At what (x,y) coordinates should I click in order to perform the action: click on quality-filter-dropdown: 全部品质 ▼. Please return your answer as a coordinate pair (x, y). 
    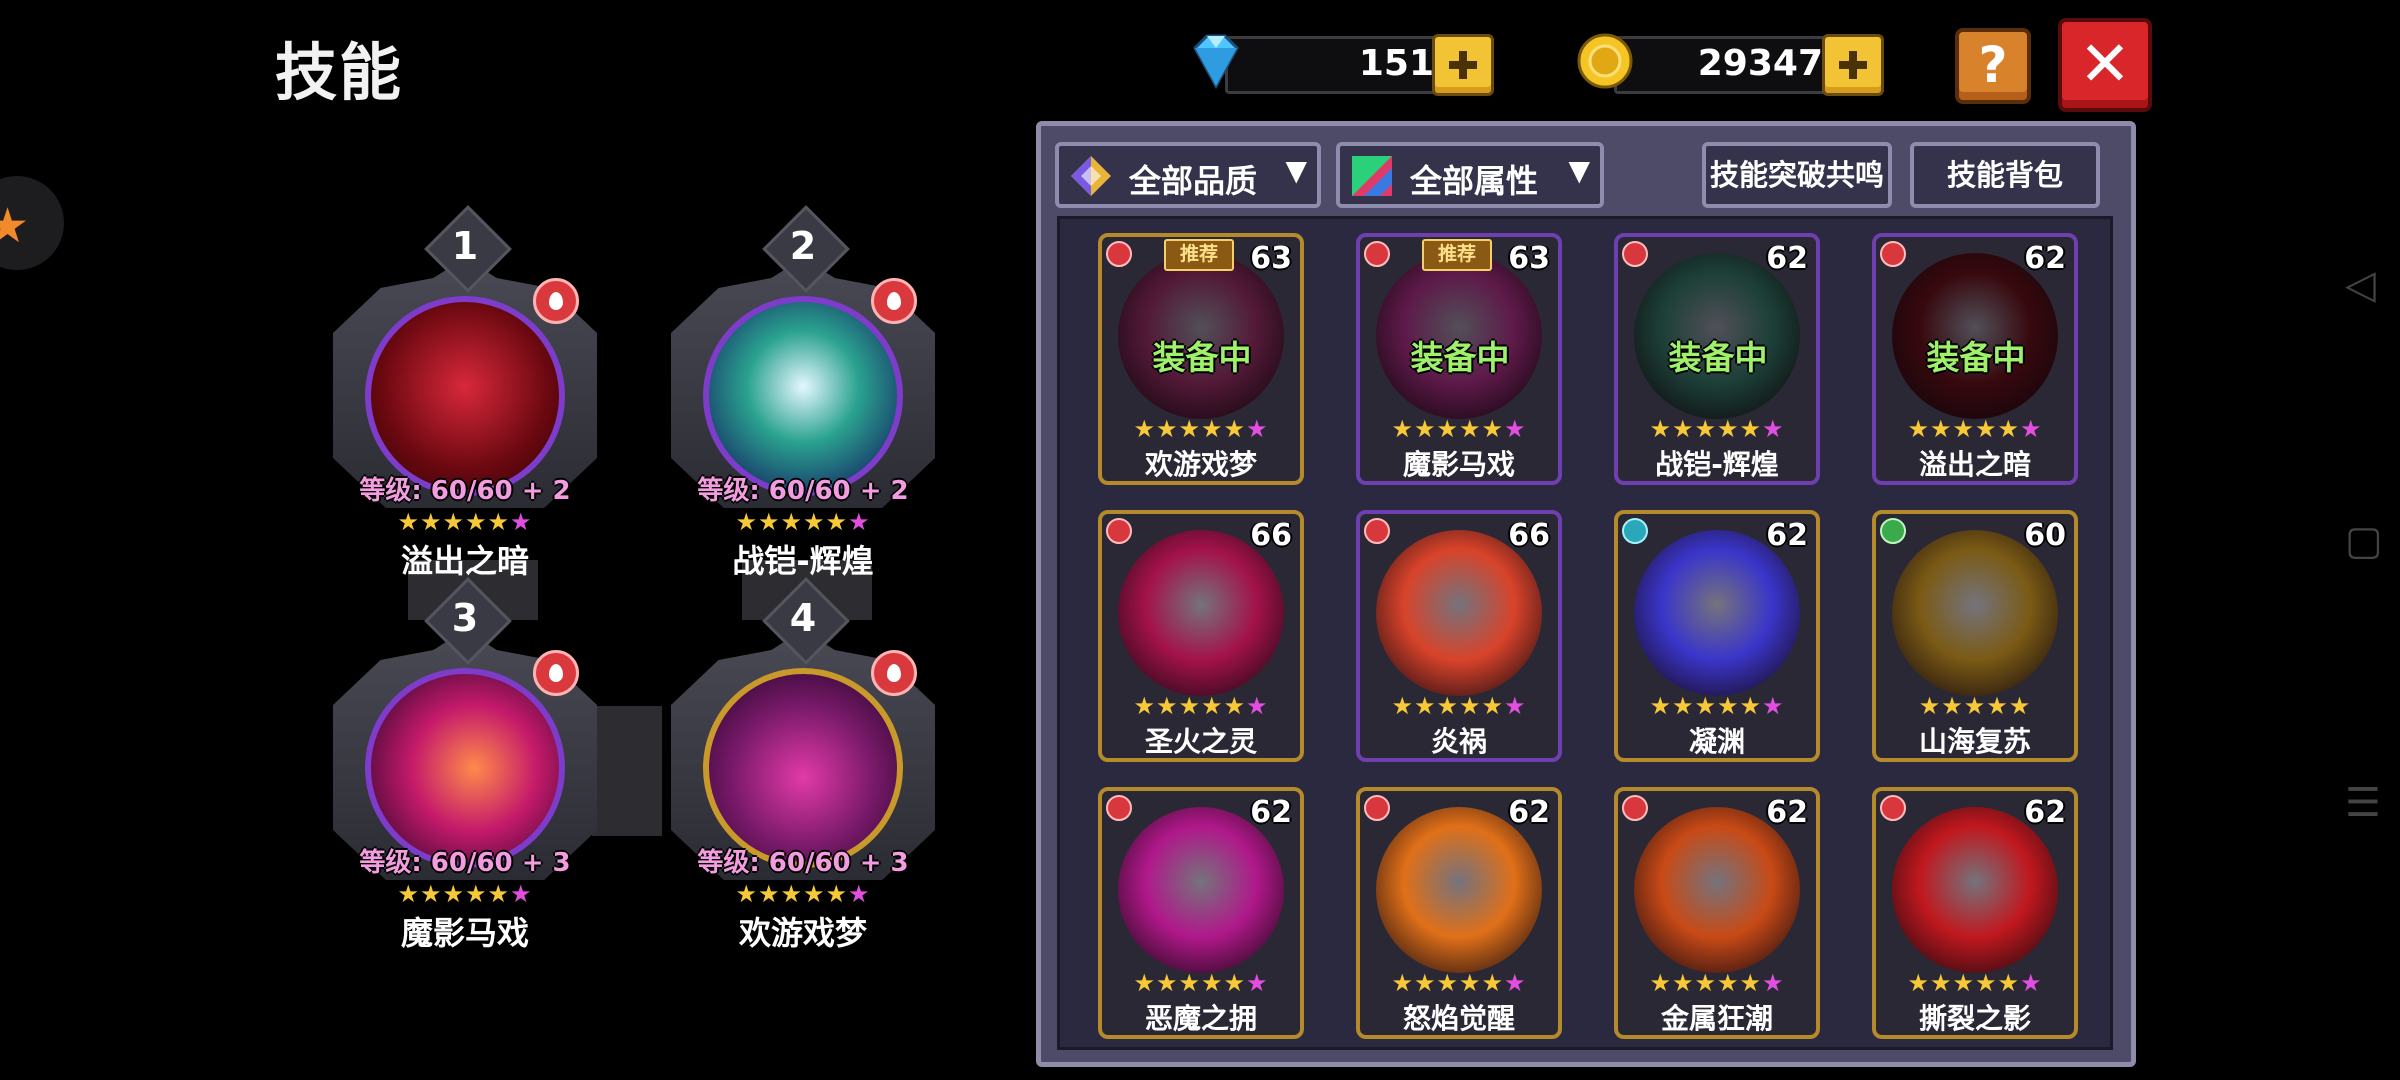
    Looking at the image, I should click on (1188, 175).